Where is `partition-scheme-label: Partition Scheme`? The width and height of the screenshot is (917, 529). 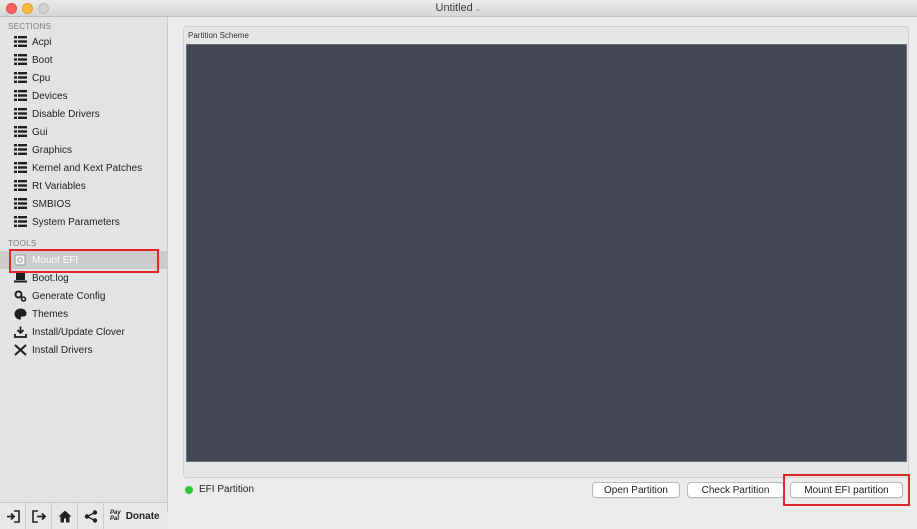
partition-scheme-label: Partition Scheme is located at coordinates (218, 35).